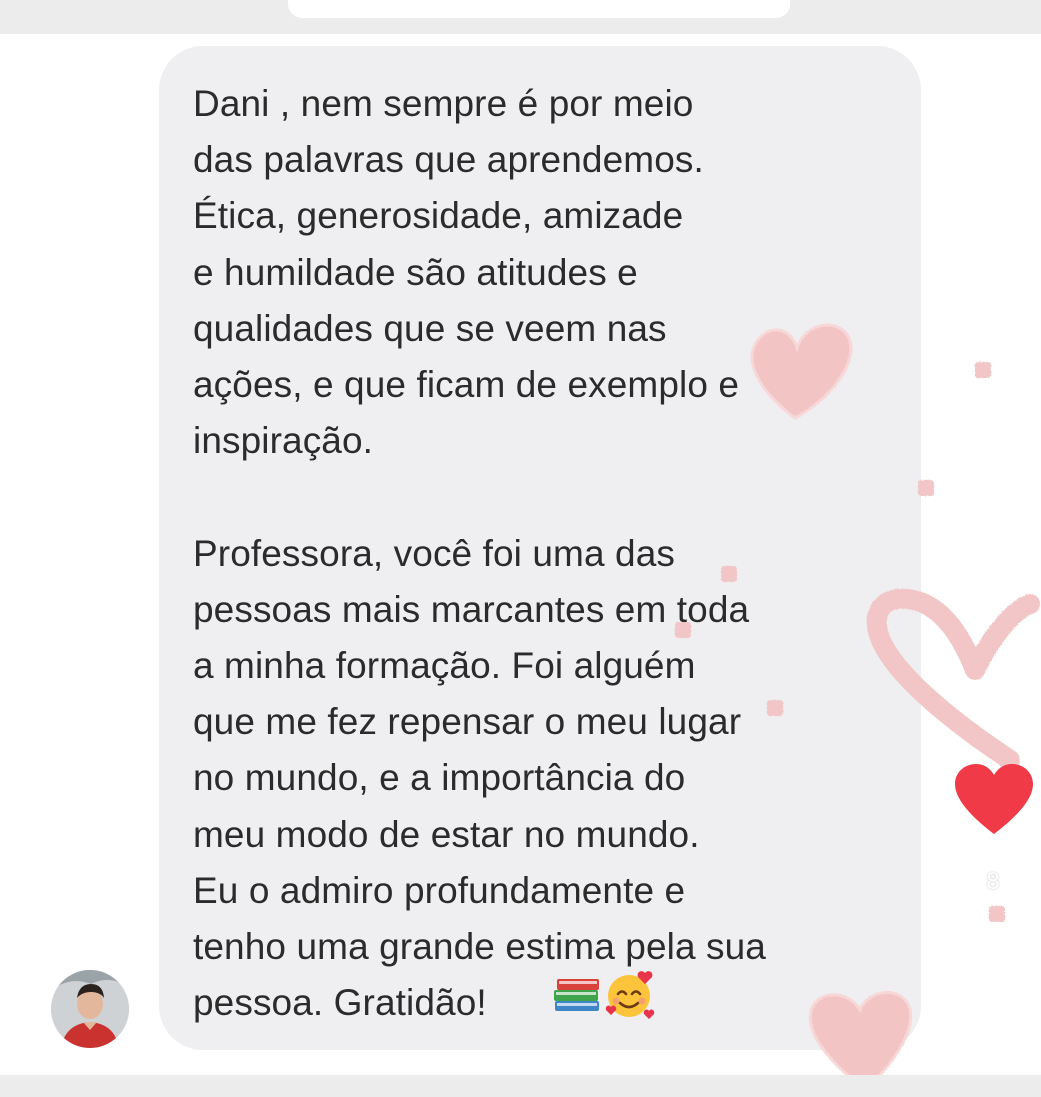 The image size is (1041, 1097). Describe the element at coordinates (993, 881) in the screenshot. I see `like-count: 8` at that location.